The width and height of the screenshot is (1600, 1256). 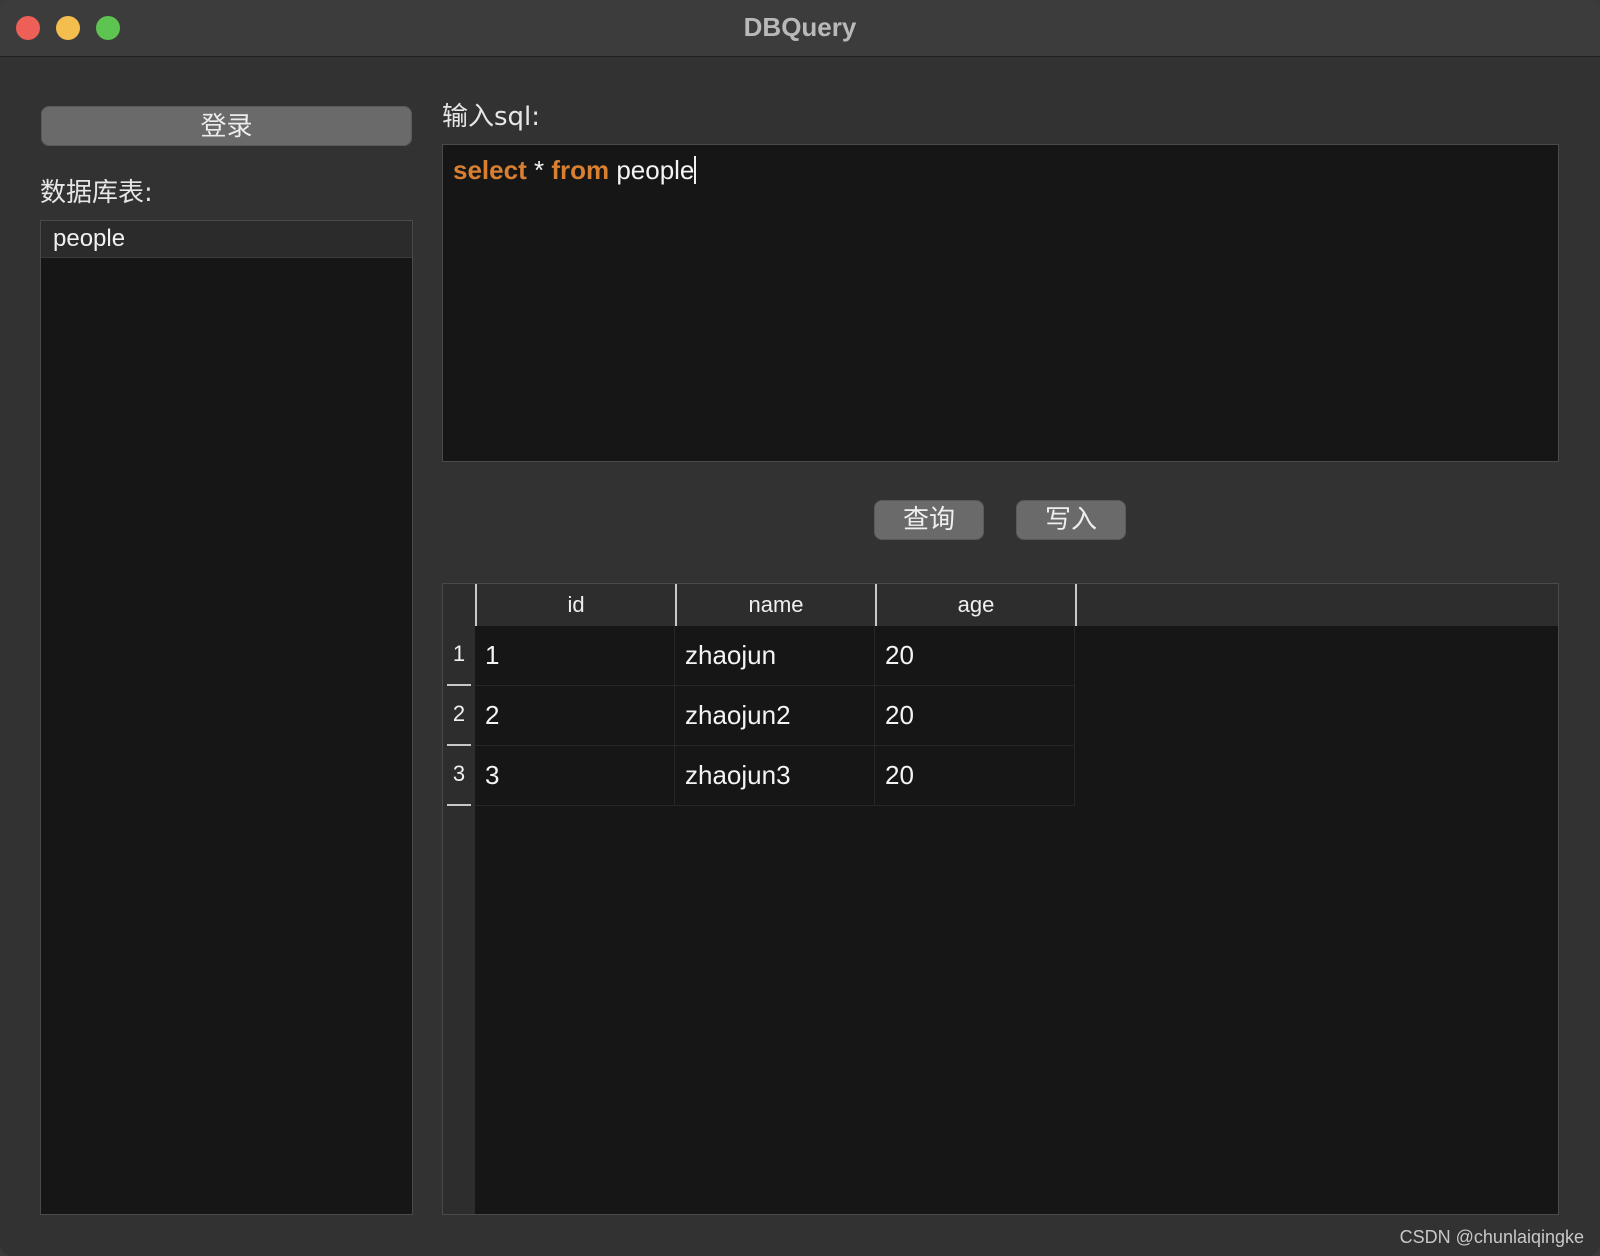 I want to click on table-cell: 3, so click(x=575, y=776).